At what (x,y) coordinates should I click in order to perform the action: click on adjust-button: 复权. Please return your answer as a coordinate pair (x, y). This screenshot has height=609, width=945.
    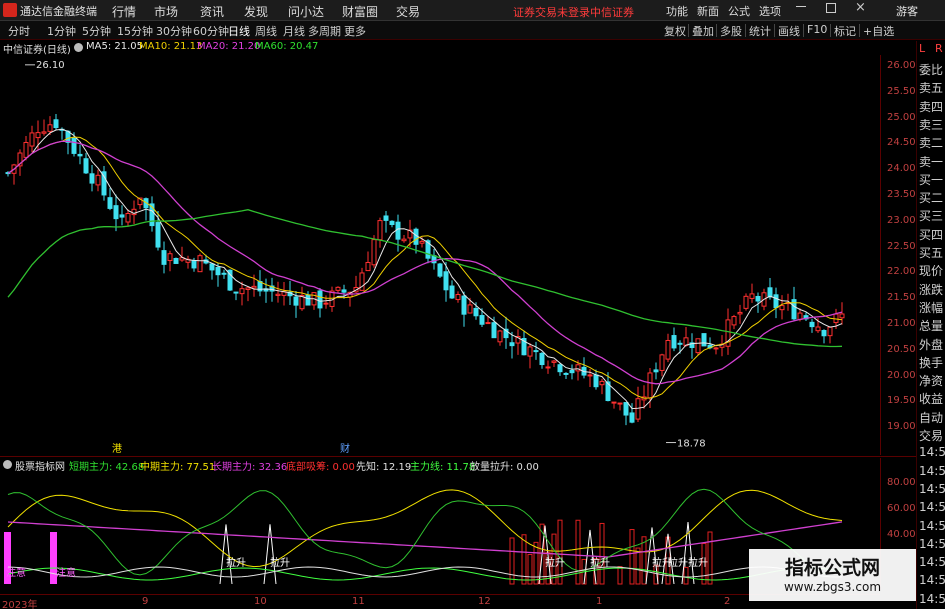
    Looking at the image, I should click on (675, 31).